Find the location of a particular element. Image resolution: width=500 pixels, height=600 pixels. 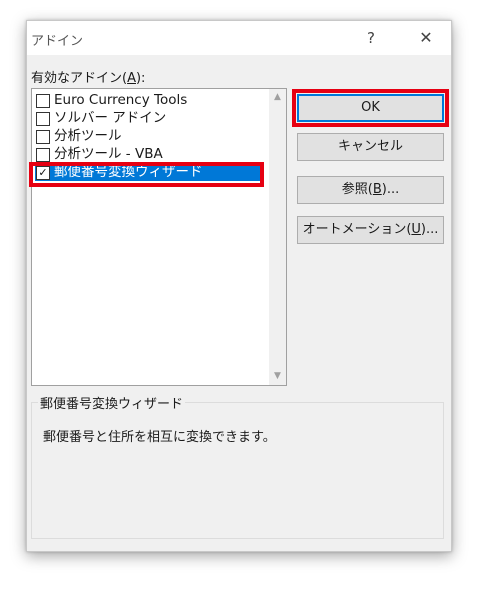

automation-button-mnemonic: U is located at coordinates (416, 229).